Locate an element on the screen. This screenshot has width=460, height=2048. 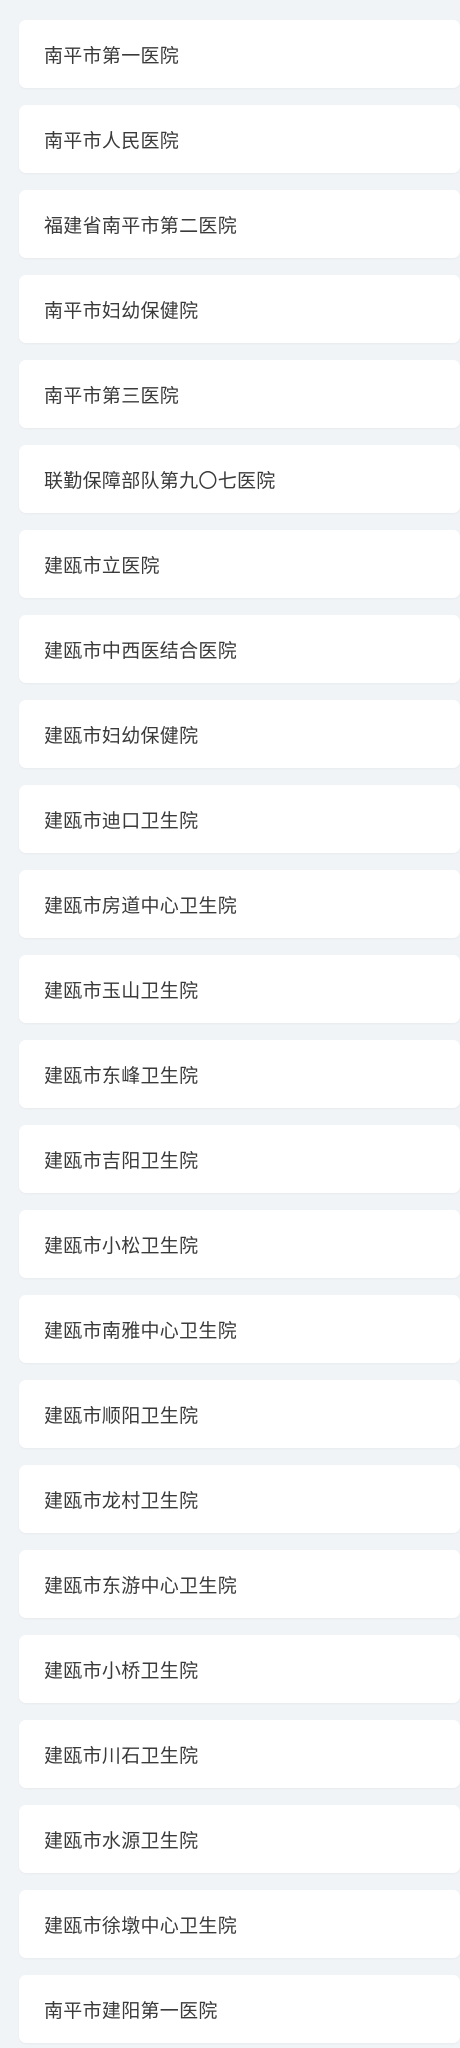
hospital-name: 南平市第一医院 is located at coordinates (112, 55).